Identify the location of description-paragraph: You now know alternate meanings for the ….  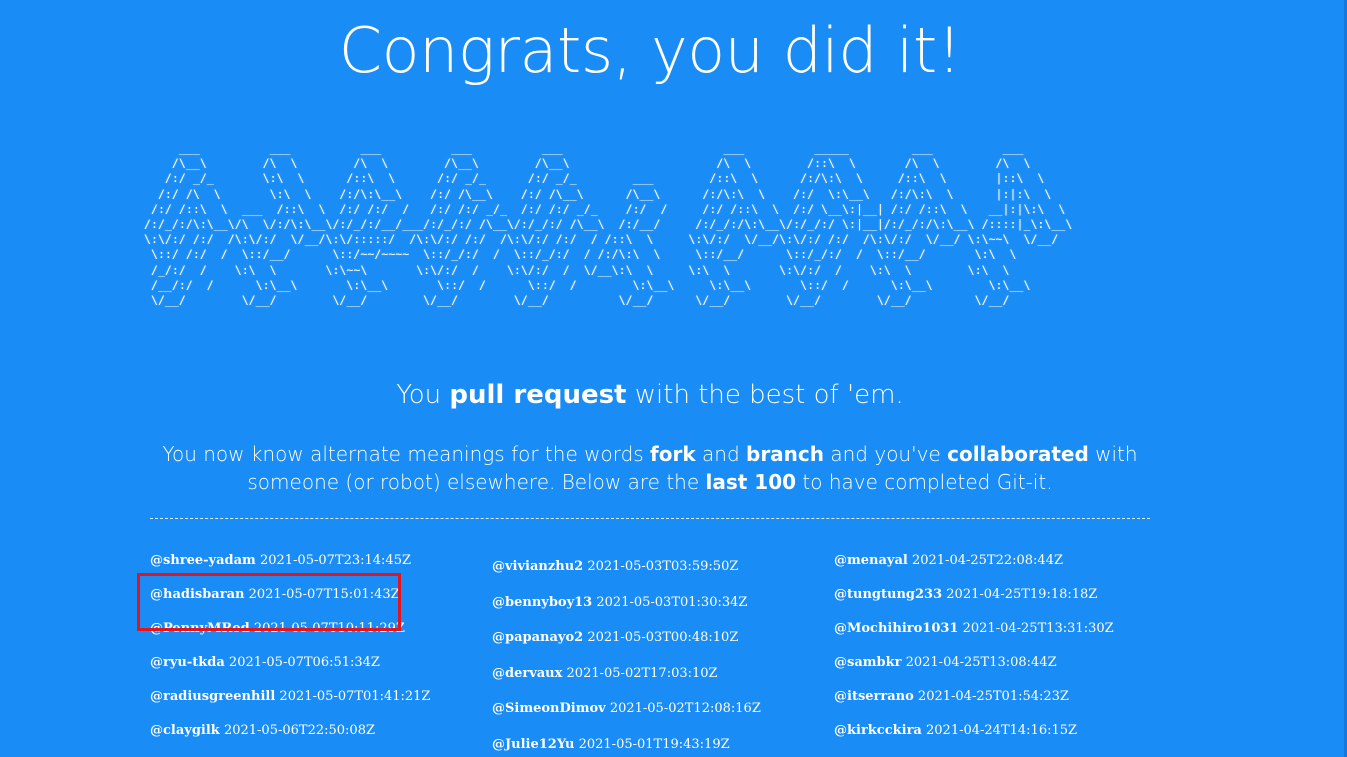
(650, 468).